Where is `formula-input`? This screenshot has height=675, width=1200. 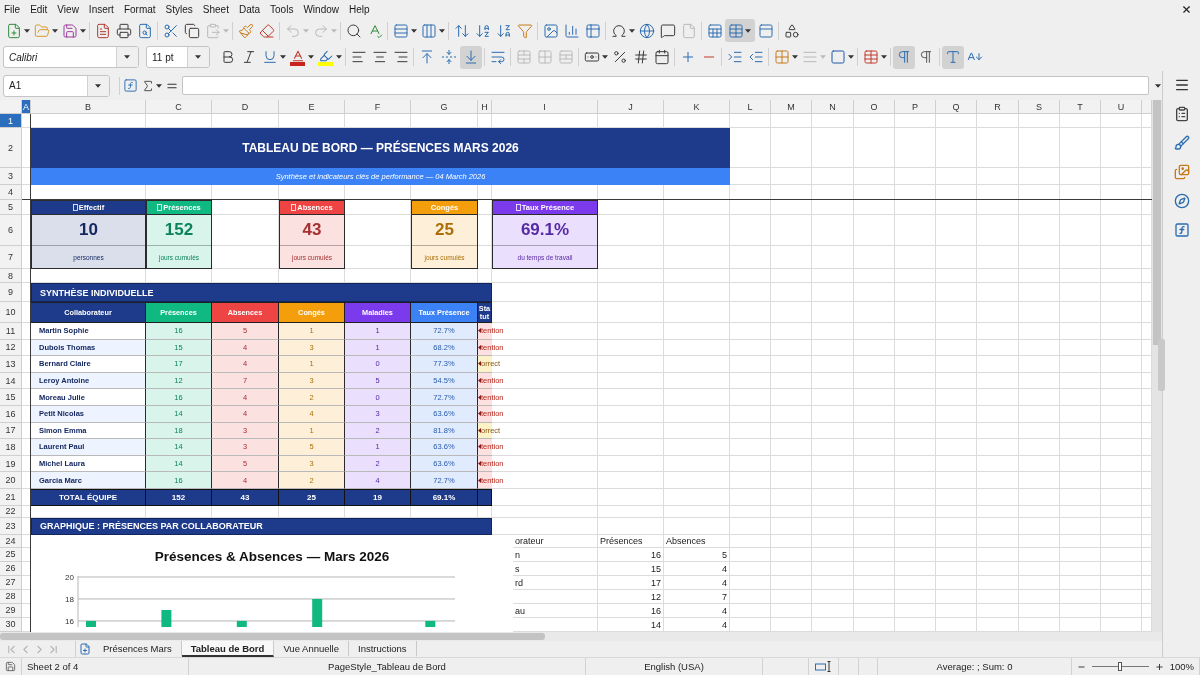
formula-input is located at coordinates (665, 85).